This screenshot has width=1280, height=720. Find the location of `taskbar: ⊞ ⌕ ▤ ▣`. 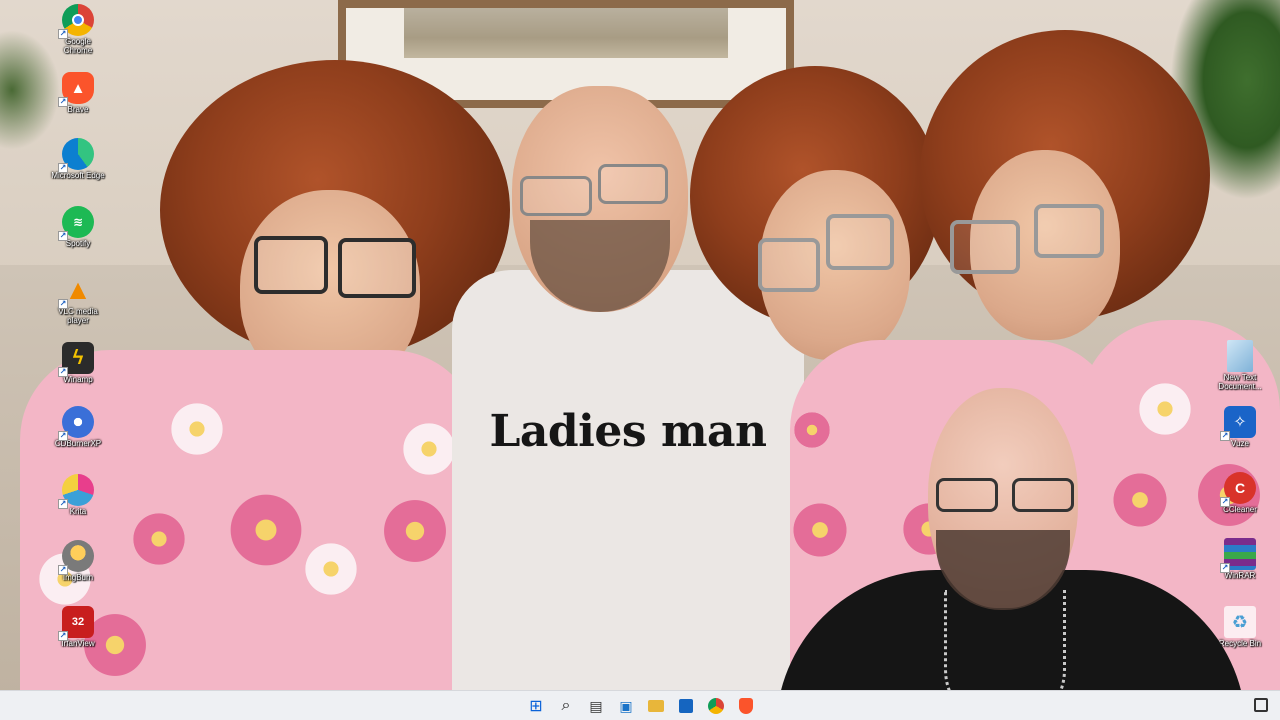

taskbar: ⊞ ⌕ ▤ ▣ is located at coordinates (640, 705).